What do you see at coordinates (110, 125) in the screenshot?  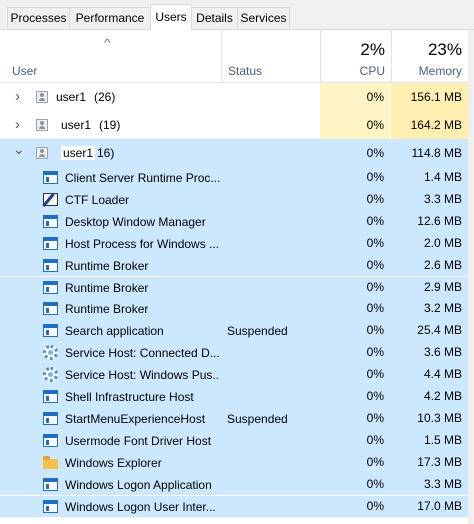 I see `user-process-count: (19)` at bounding box center [110, 125].